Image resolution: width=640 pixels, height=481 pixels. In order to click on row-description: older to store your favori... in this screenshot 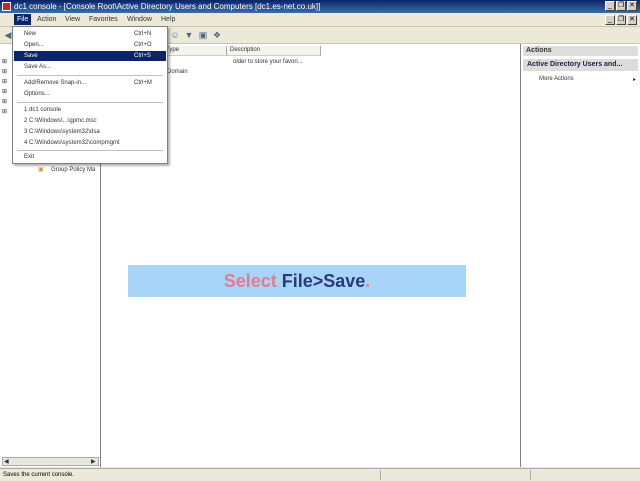, I will do `click(268, 62)`.